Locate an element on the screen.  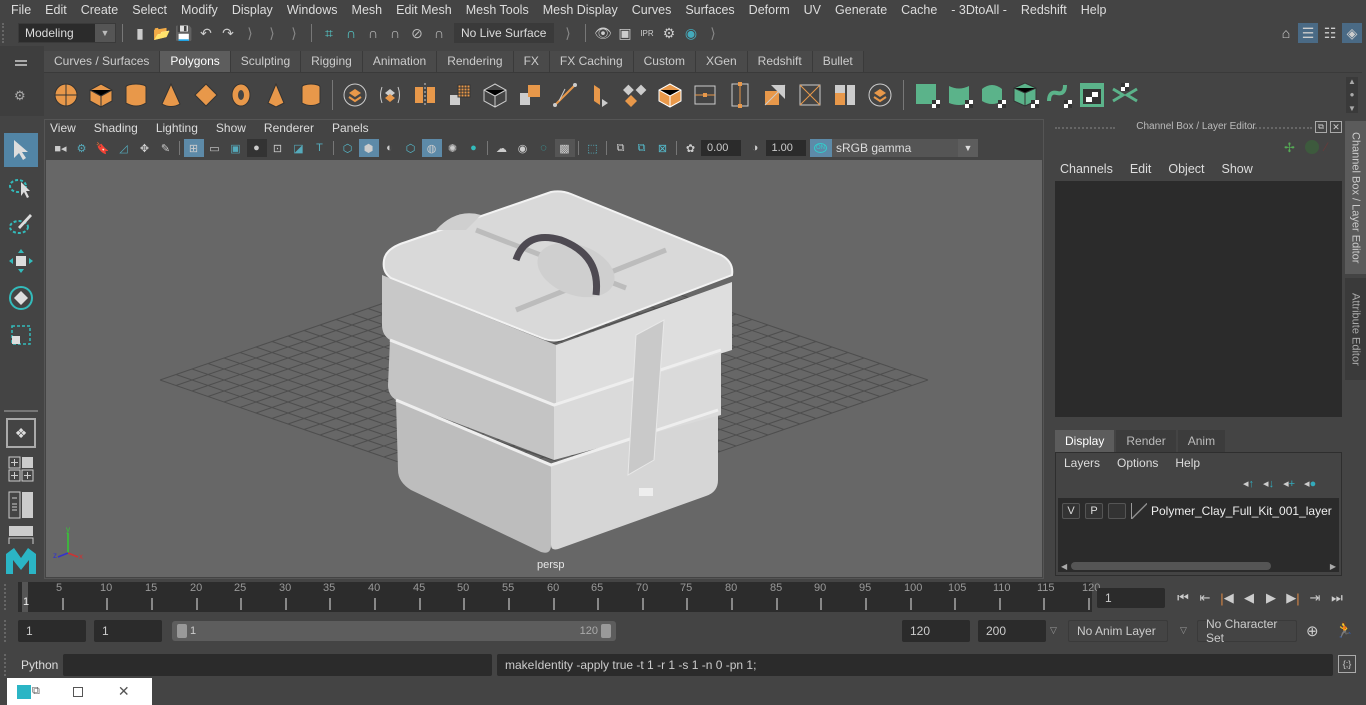
shelf-scrollbar: ▲ ● ▼ is located at coordinates (1352, 94).